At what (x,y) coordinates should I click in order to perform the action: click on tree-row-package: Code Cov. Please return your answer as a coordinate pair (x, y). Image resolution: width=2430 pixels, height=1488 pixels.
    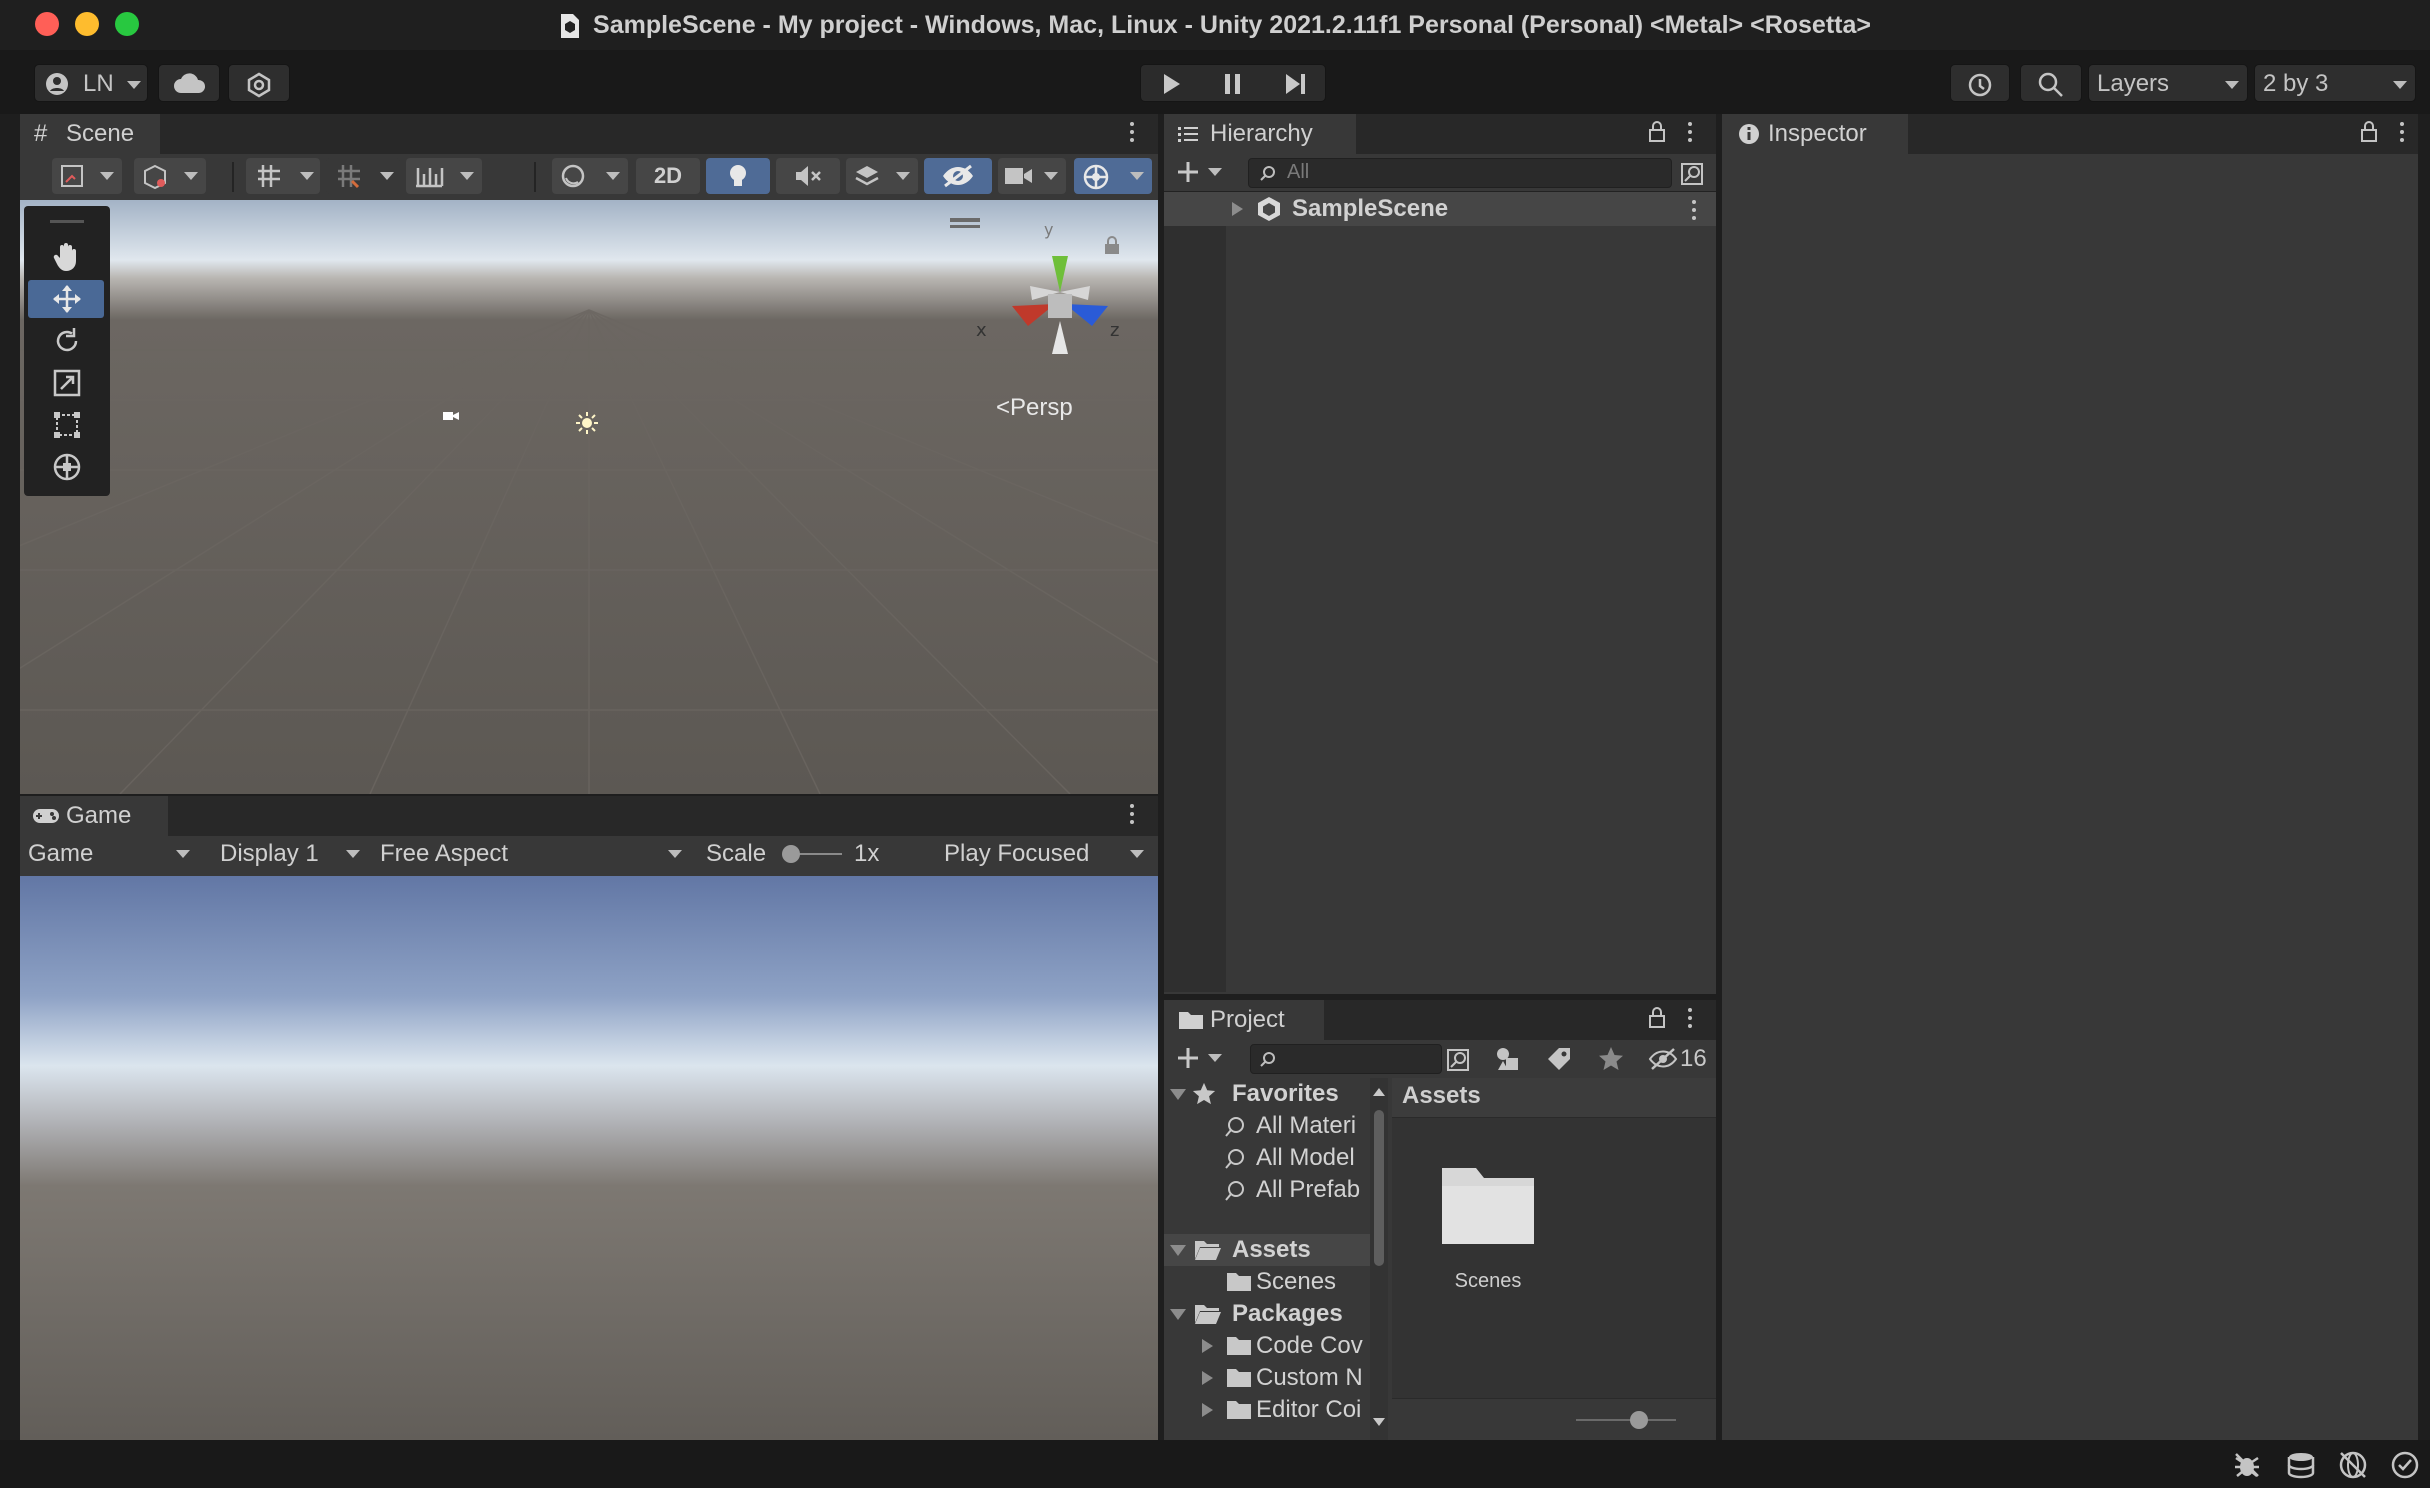
    Looking at the image, I should click on (1267, 1346).